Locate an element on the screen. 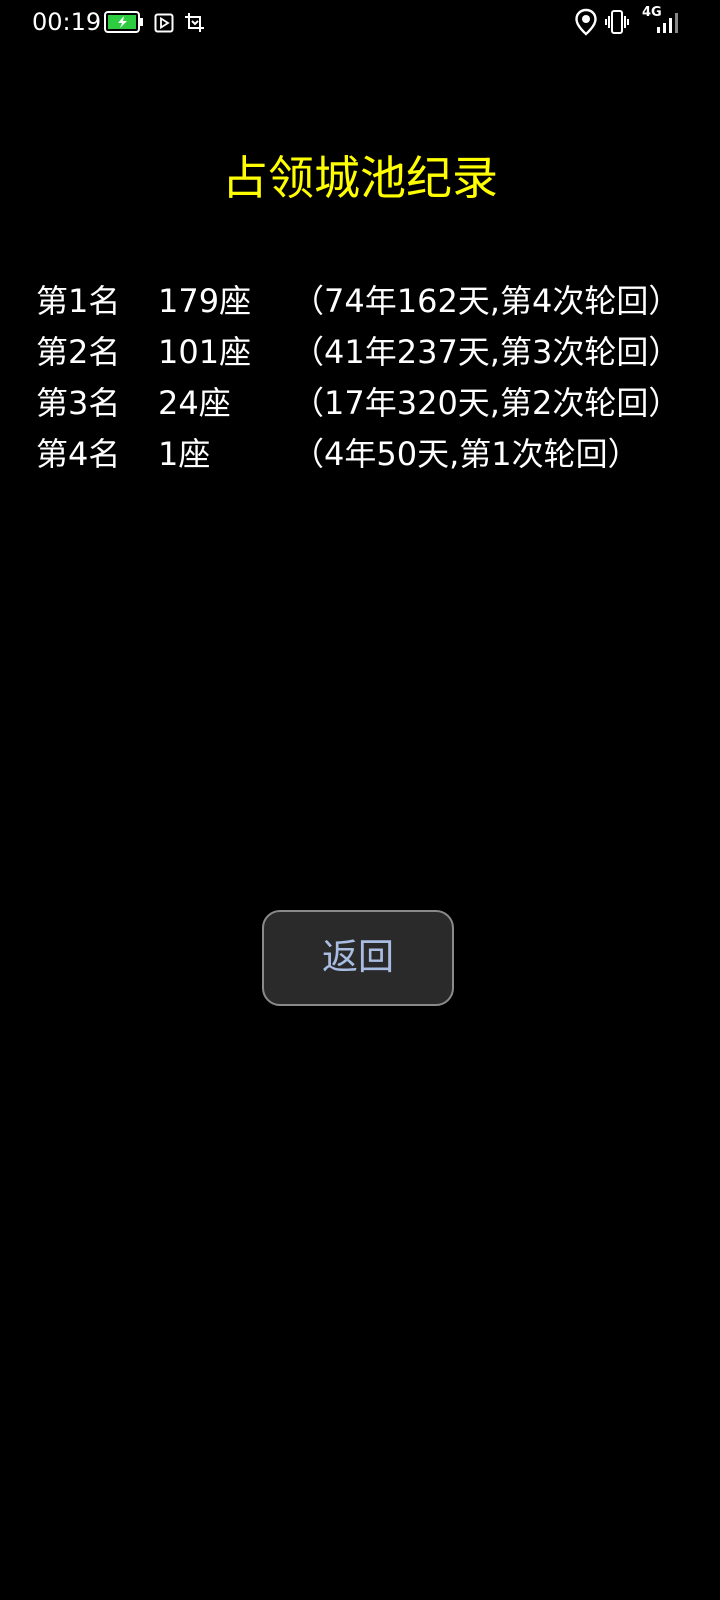  signal-icon is located at coordinates (667, 23).